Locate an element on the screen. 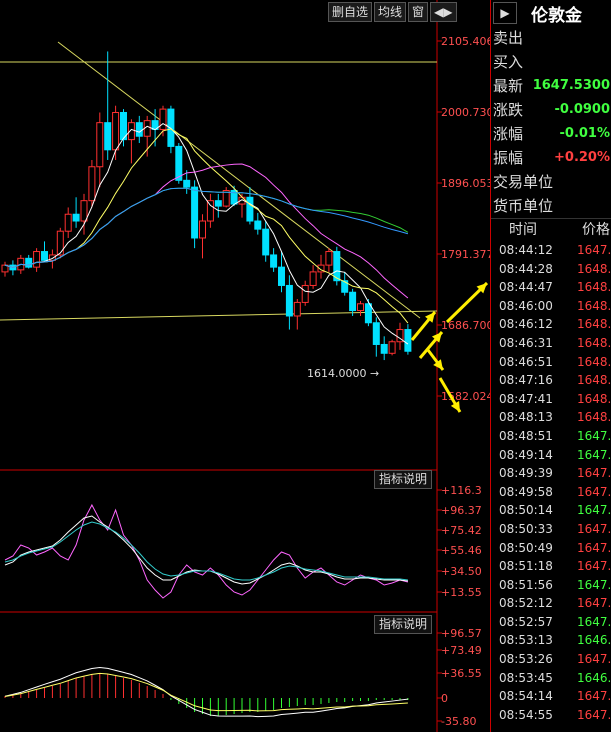 This screenshot has width=611, height=732. tick-time: 08:50:49 is located at coordinates (526, 547).